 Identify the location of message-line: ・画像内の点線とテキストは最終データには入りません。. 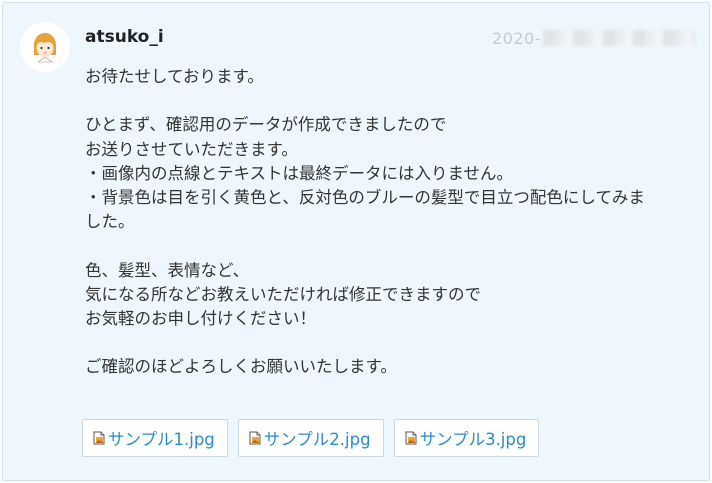
(299, 173).